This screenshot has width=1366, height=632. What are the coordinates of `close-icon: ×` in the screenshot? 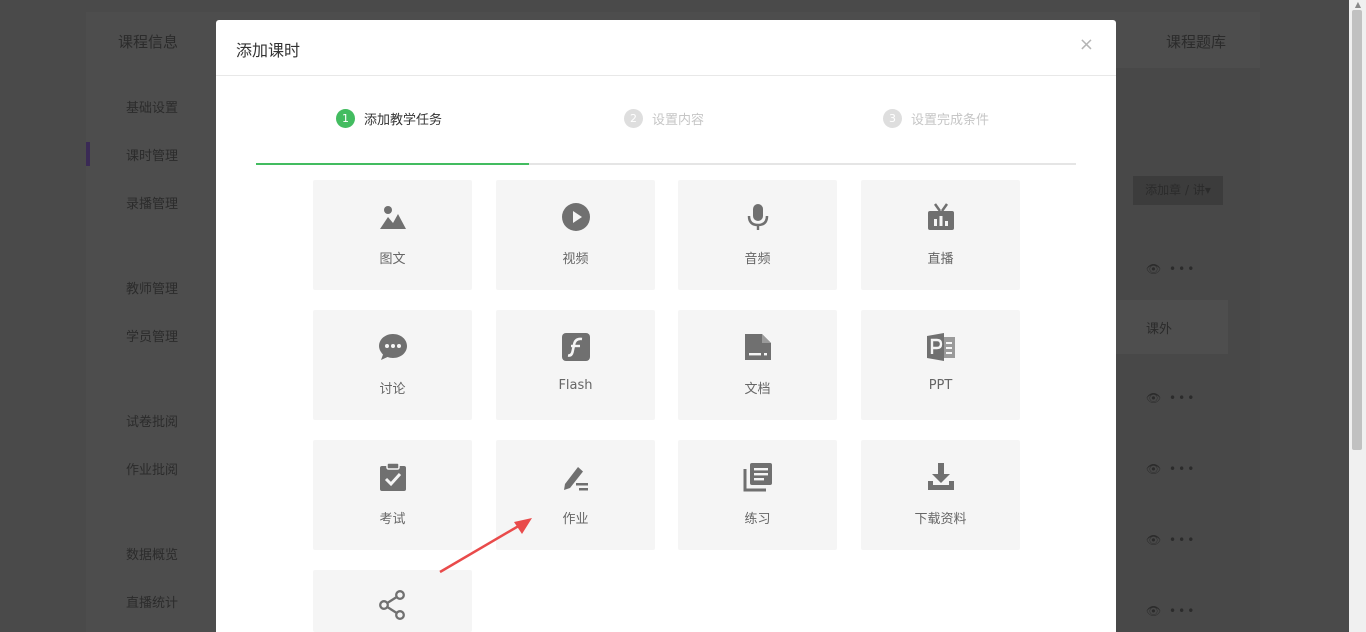 It's located at (1086, 45).